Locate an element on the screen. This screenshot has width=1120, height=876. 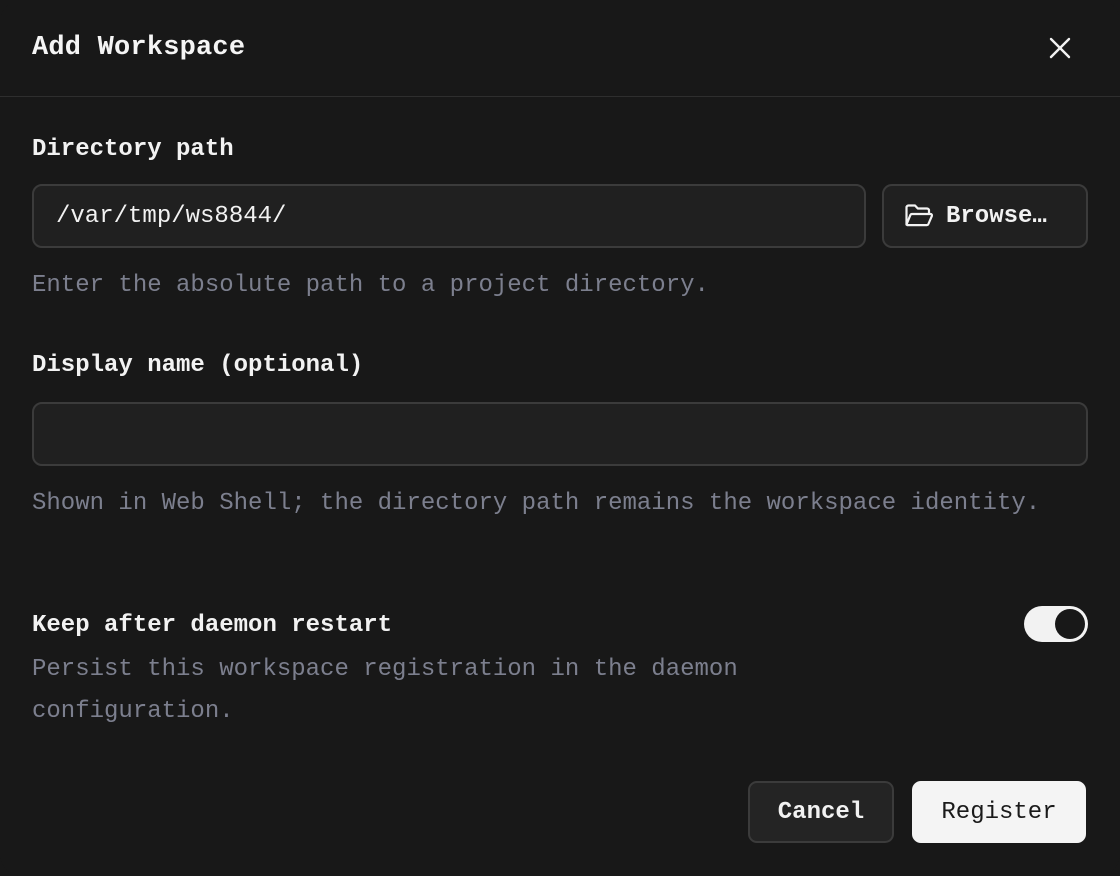
folder-open-icon is located at coordinates (919, 215).